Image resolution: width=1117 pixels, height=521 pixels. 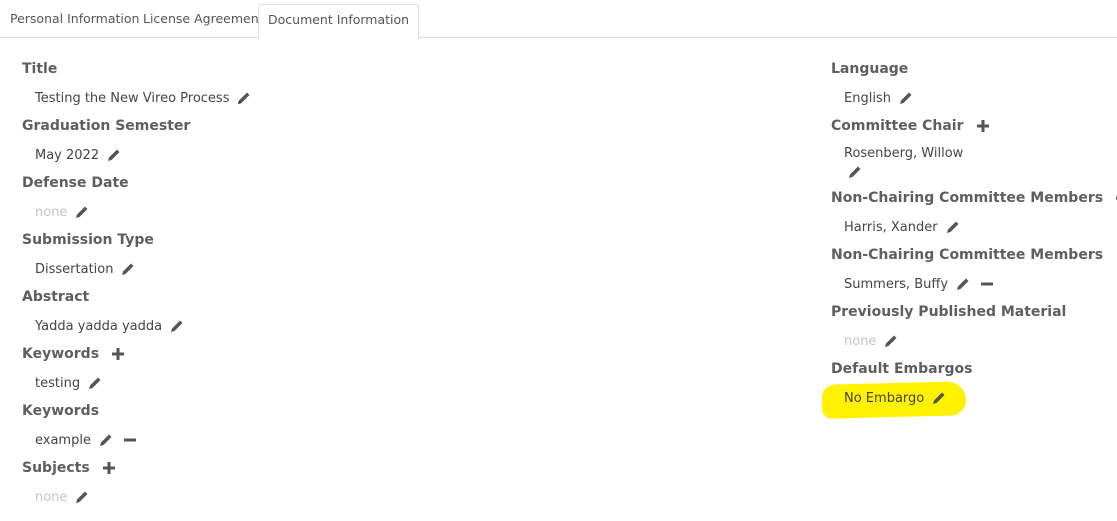 I want to click on field-label: Default Embargos, so click(x=902, y=369).